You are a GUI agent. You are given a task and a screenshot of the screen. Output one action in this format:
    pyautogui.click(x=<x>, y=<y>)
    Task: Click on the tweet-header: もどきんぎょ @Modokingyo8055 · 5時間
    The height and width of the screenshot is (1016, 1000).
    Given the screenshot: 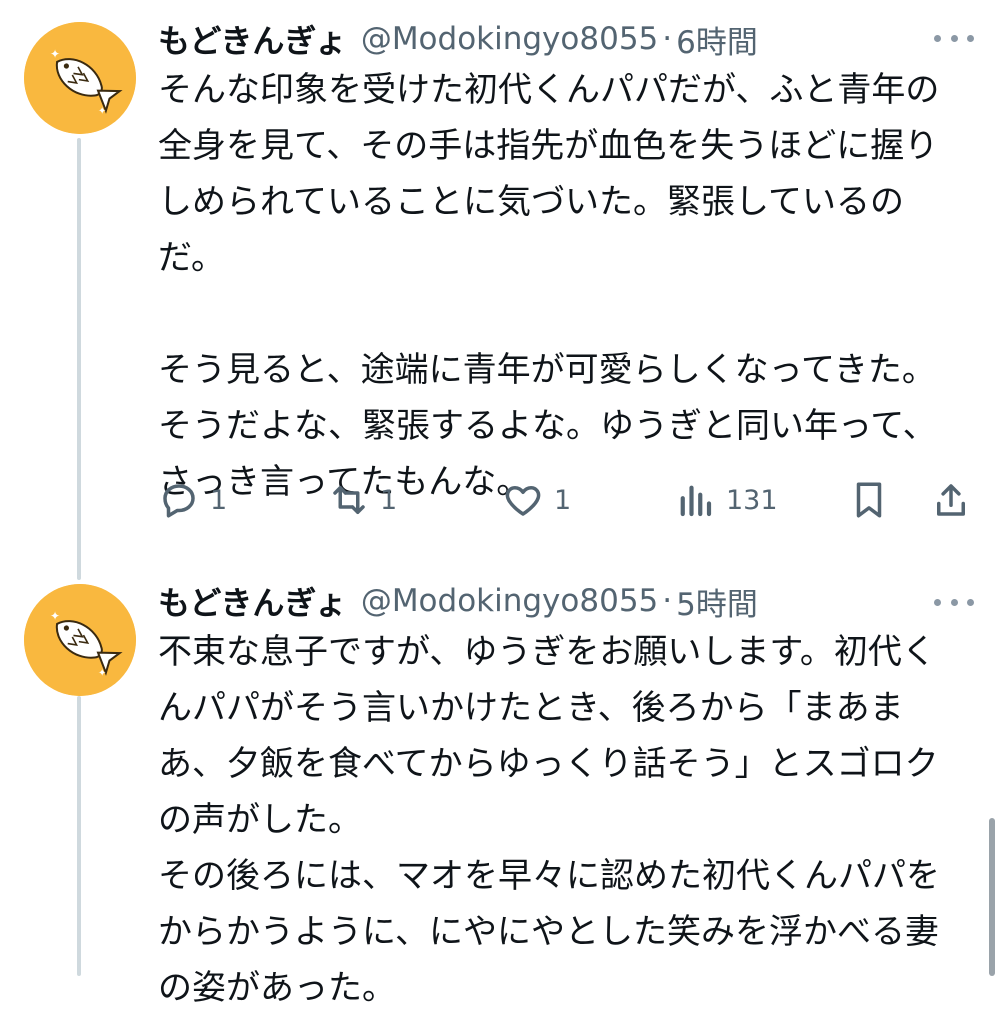 What is the action you would take?
    pyautogui.click(x=458, y=601)
    